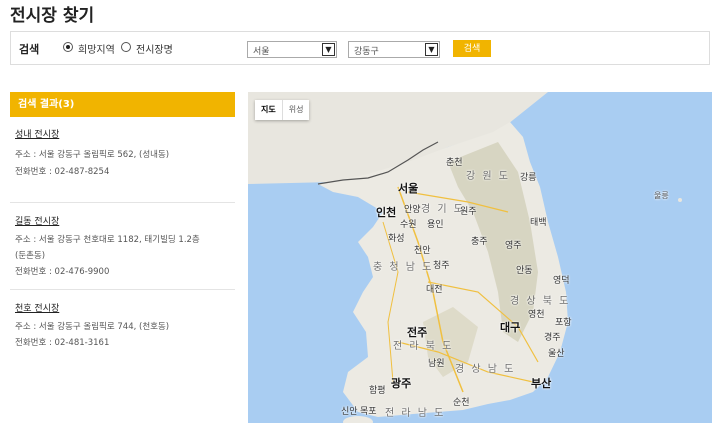 This screenshot has width=720, height=423. I want to click on city-select: 서울 ▼, so click(292, 49).